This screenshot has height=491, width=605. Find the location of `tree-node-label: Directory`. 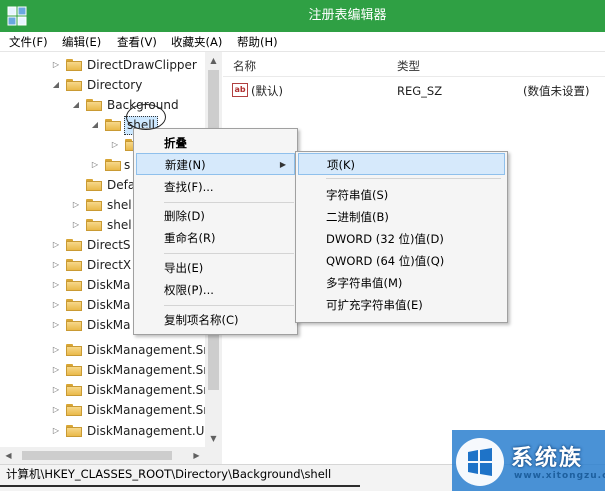

tree-node-label: Directory is located at coordinates (115, 85).